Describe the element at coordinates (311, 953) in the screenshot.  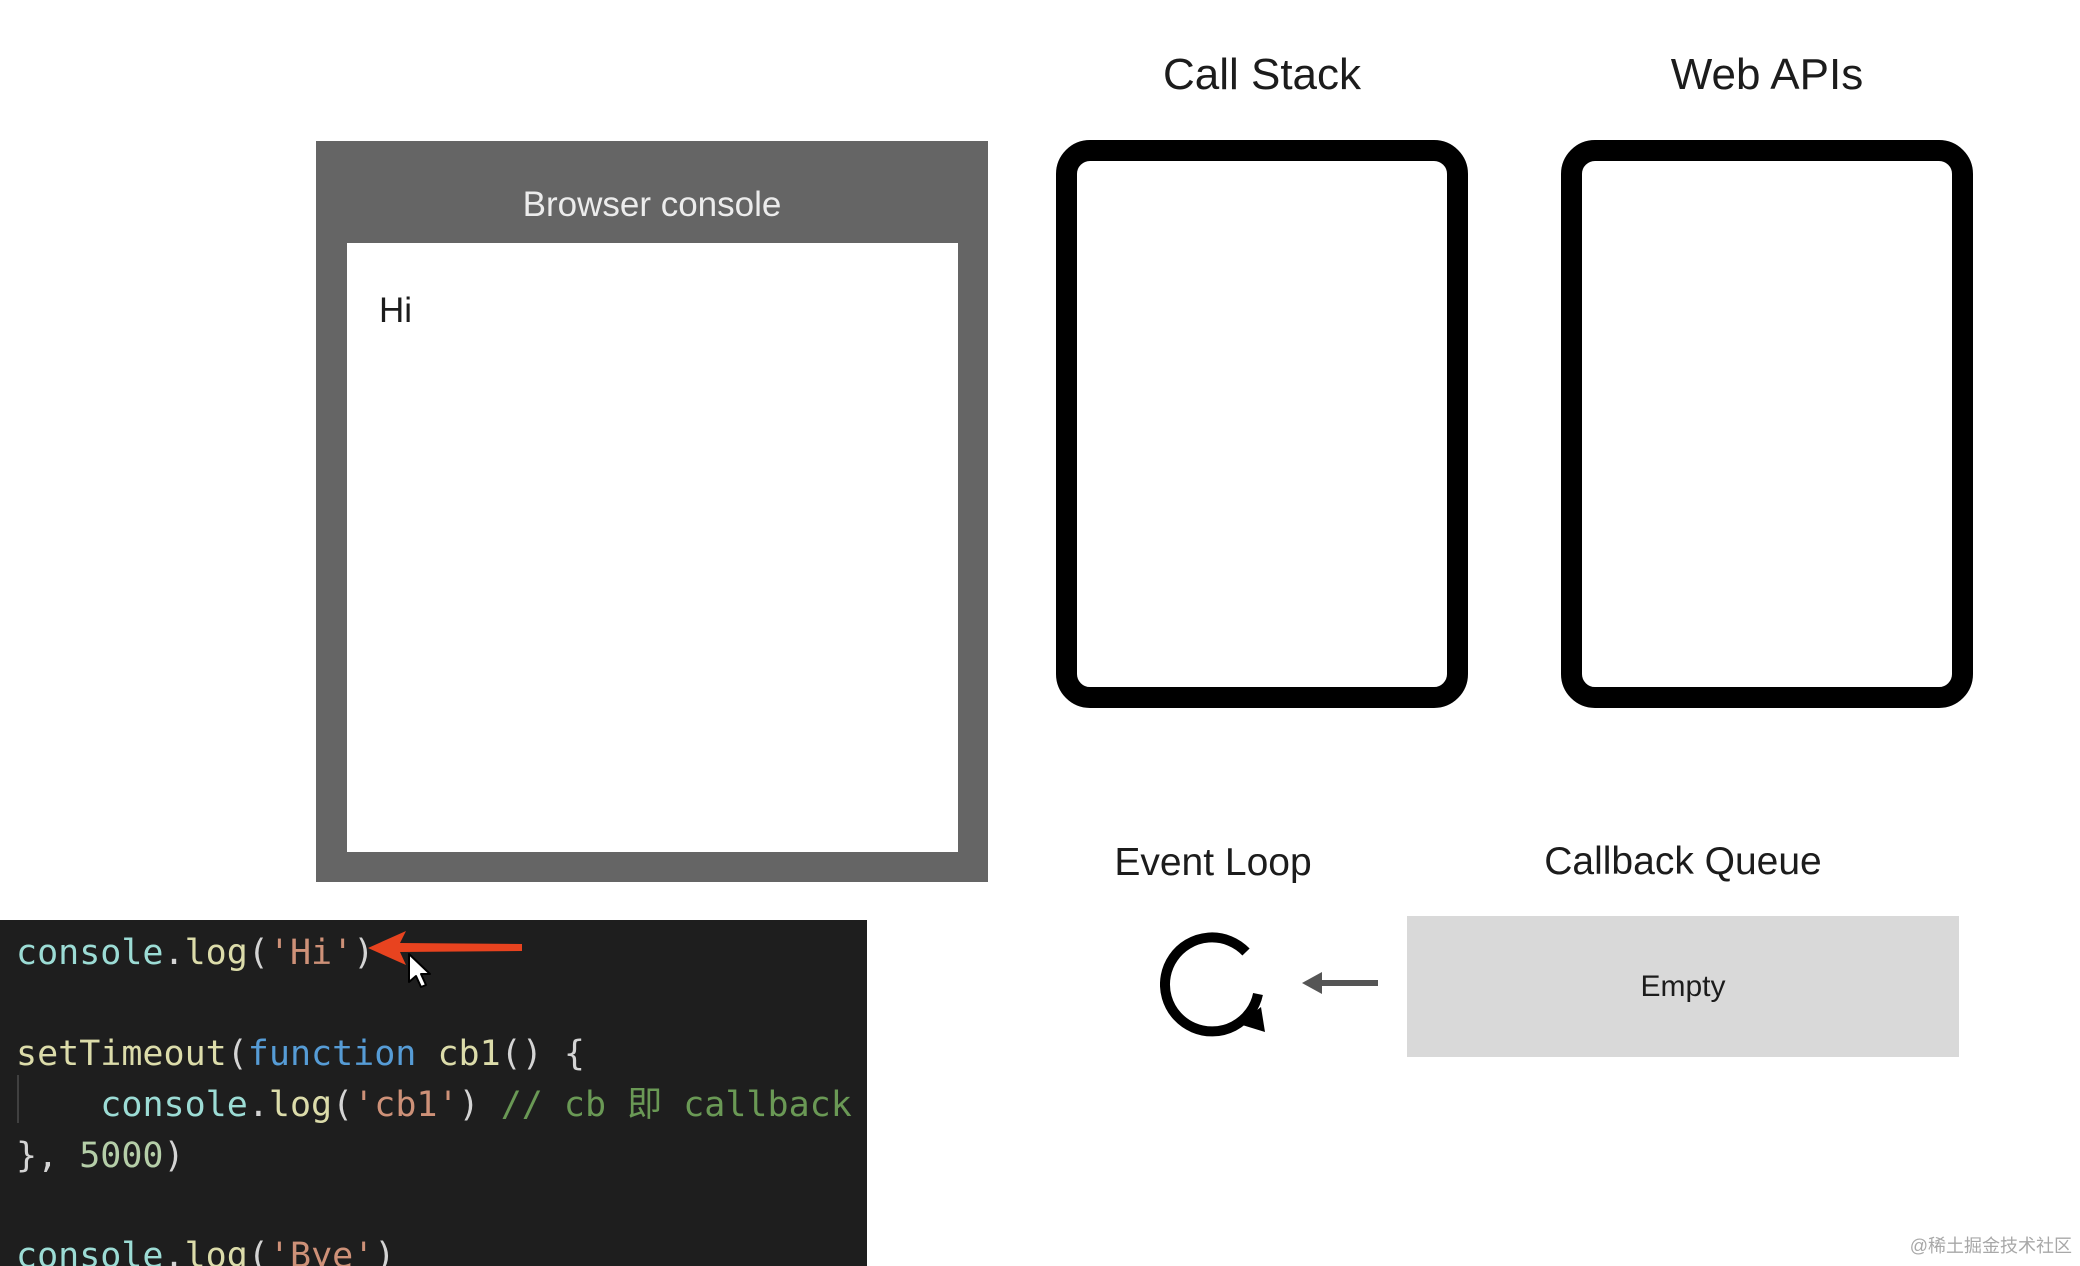
I see `code-token: 'Hi'` at that location.